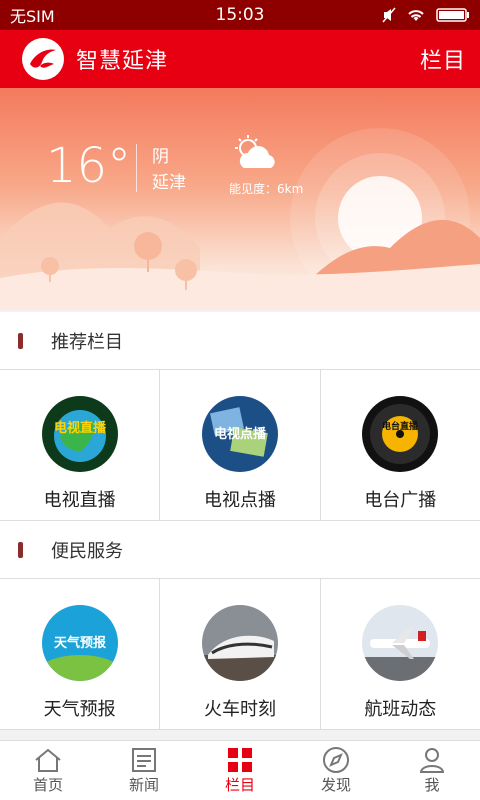  Describe the element at coordinates (400, 434) in the screenshot. I see `radio-thumbnail: 电台直播` at that location.